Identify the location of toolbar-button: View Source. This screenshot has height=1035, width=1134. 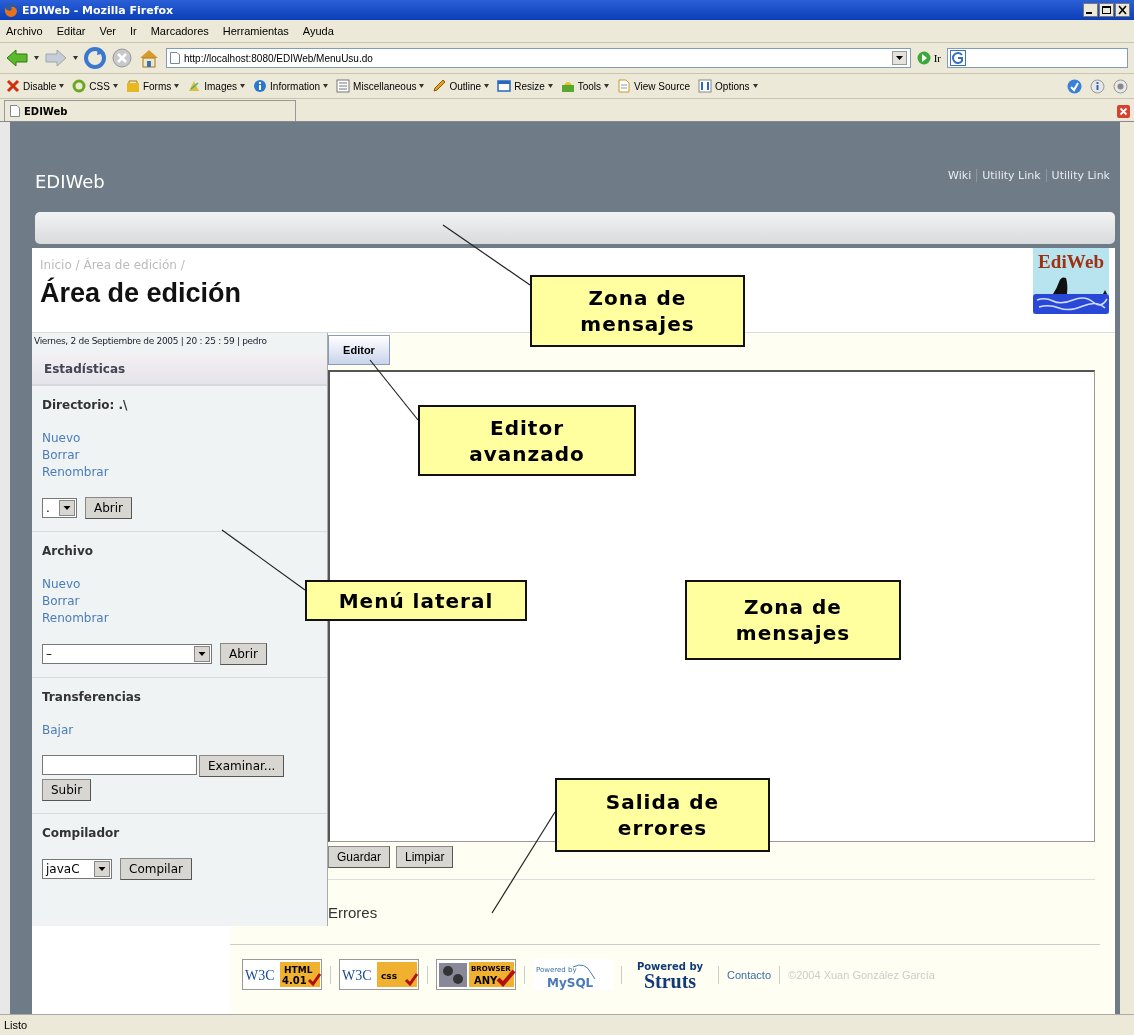
(654, 86).